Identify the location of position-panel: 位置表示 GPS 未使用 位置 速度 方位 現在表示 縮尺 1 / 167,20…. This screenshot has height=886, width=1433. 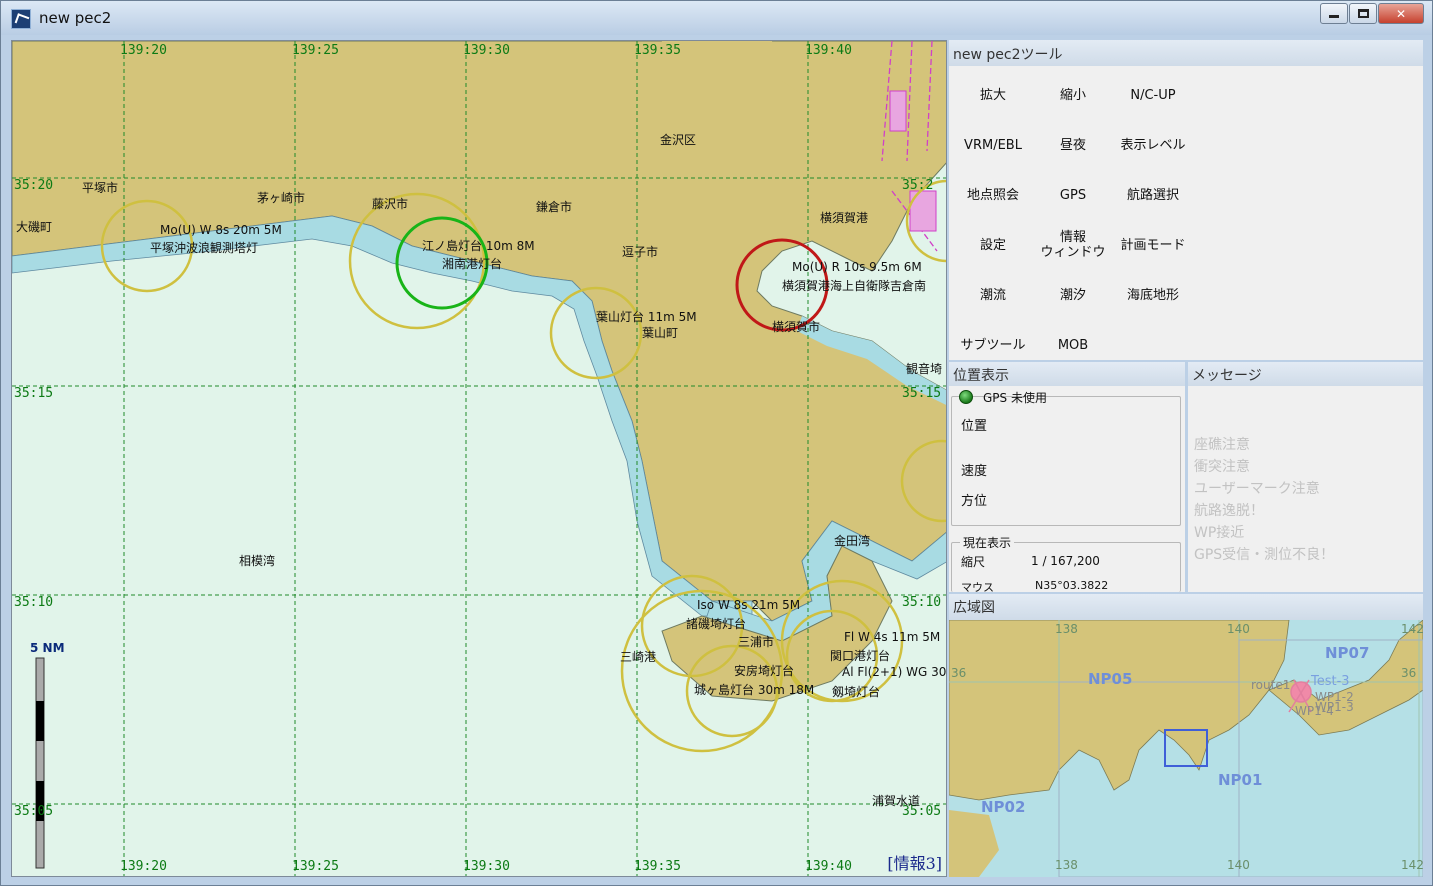
(1067, 477).